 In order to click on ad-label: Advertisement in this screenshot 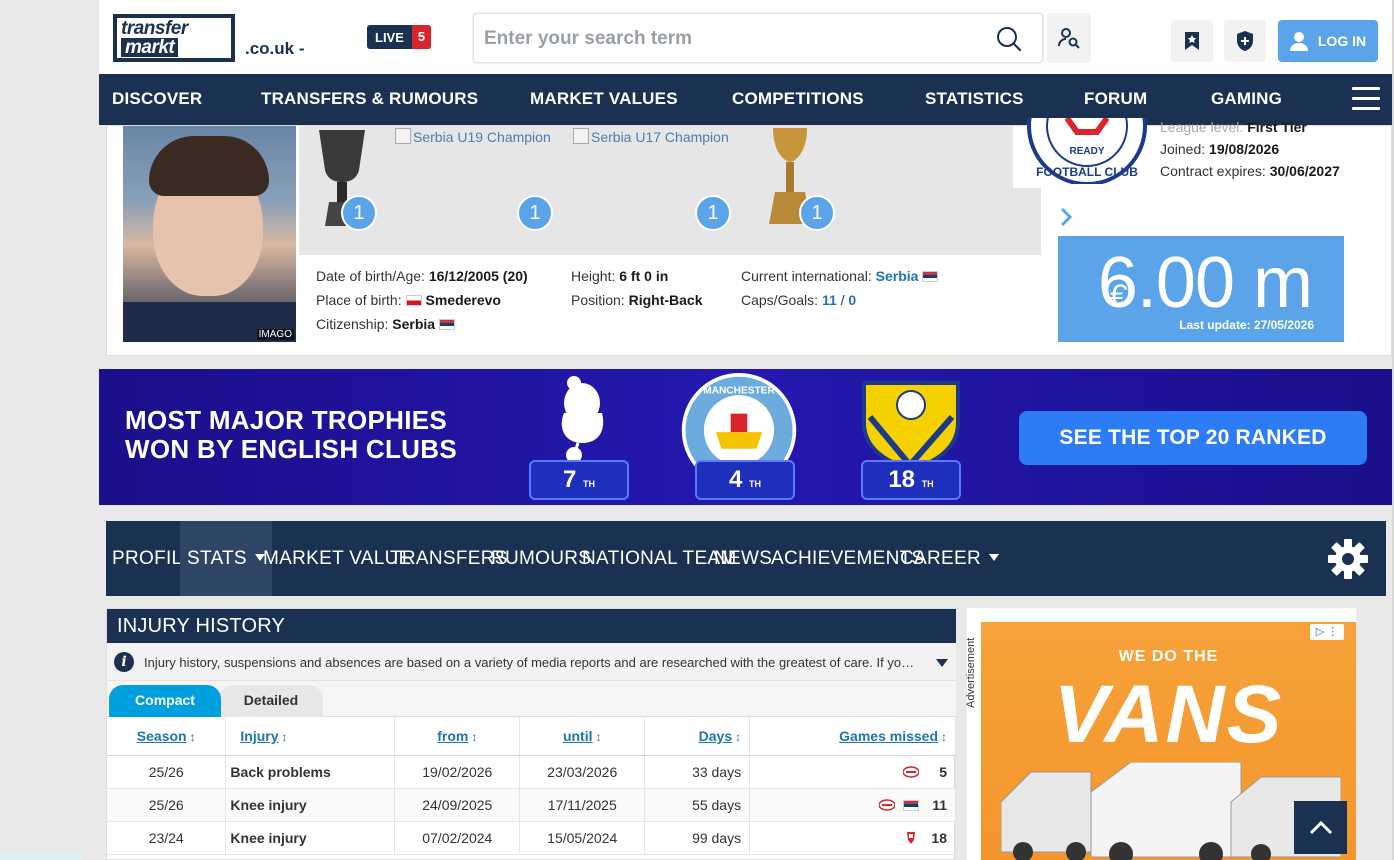, I will do `click(971, 672)`.